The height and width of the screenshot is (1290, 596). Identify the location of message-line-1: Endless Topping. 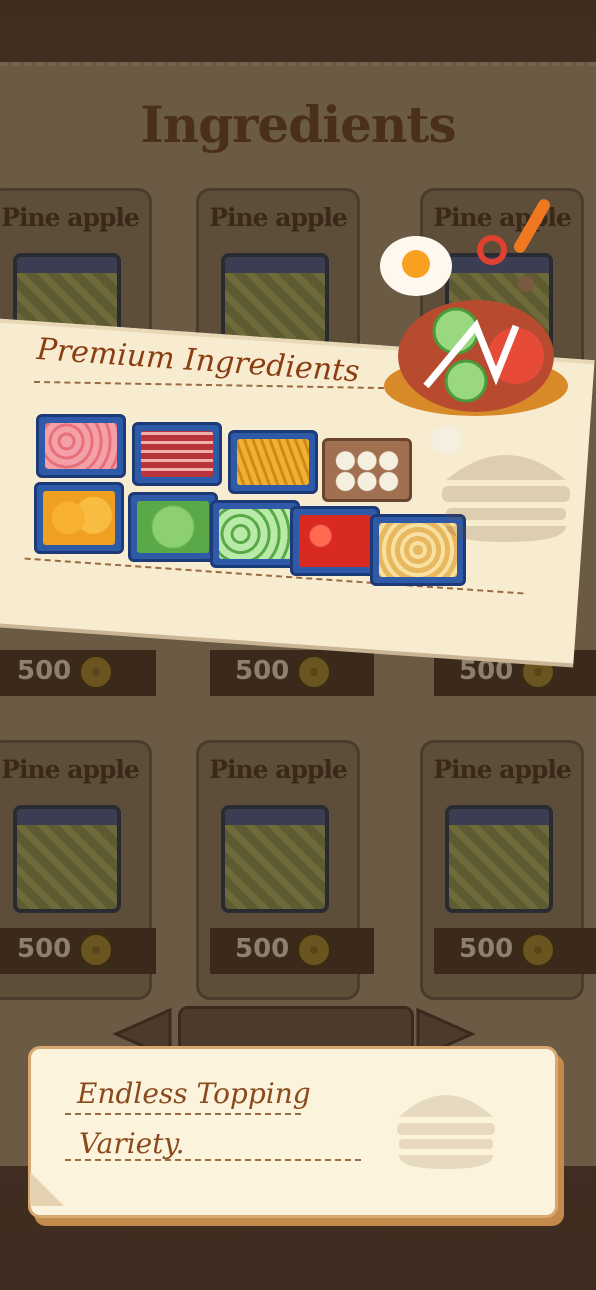
(194, 1093).